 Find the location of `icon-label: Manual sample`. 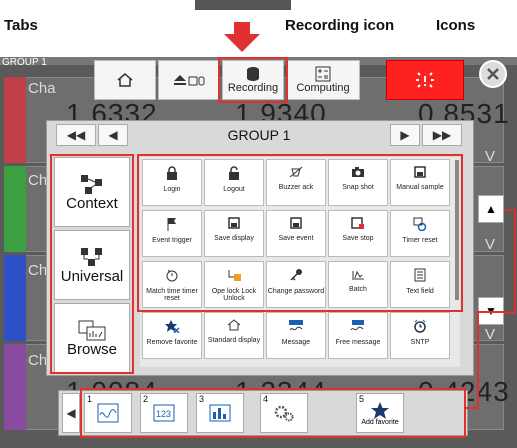

icon-label: Manual sample is located at coordinates (420, 187).